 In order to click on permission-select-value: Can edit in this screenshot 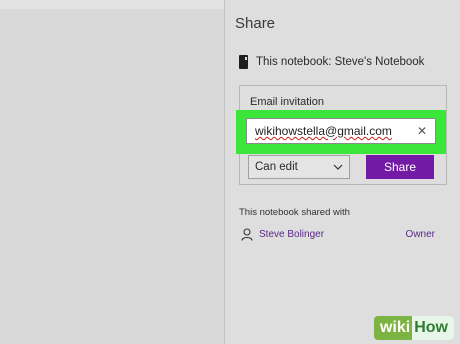, I will do `click(276, 167)`.